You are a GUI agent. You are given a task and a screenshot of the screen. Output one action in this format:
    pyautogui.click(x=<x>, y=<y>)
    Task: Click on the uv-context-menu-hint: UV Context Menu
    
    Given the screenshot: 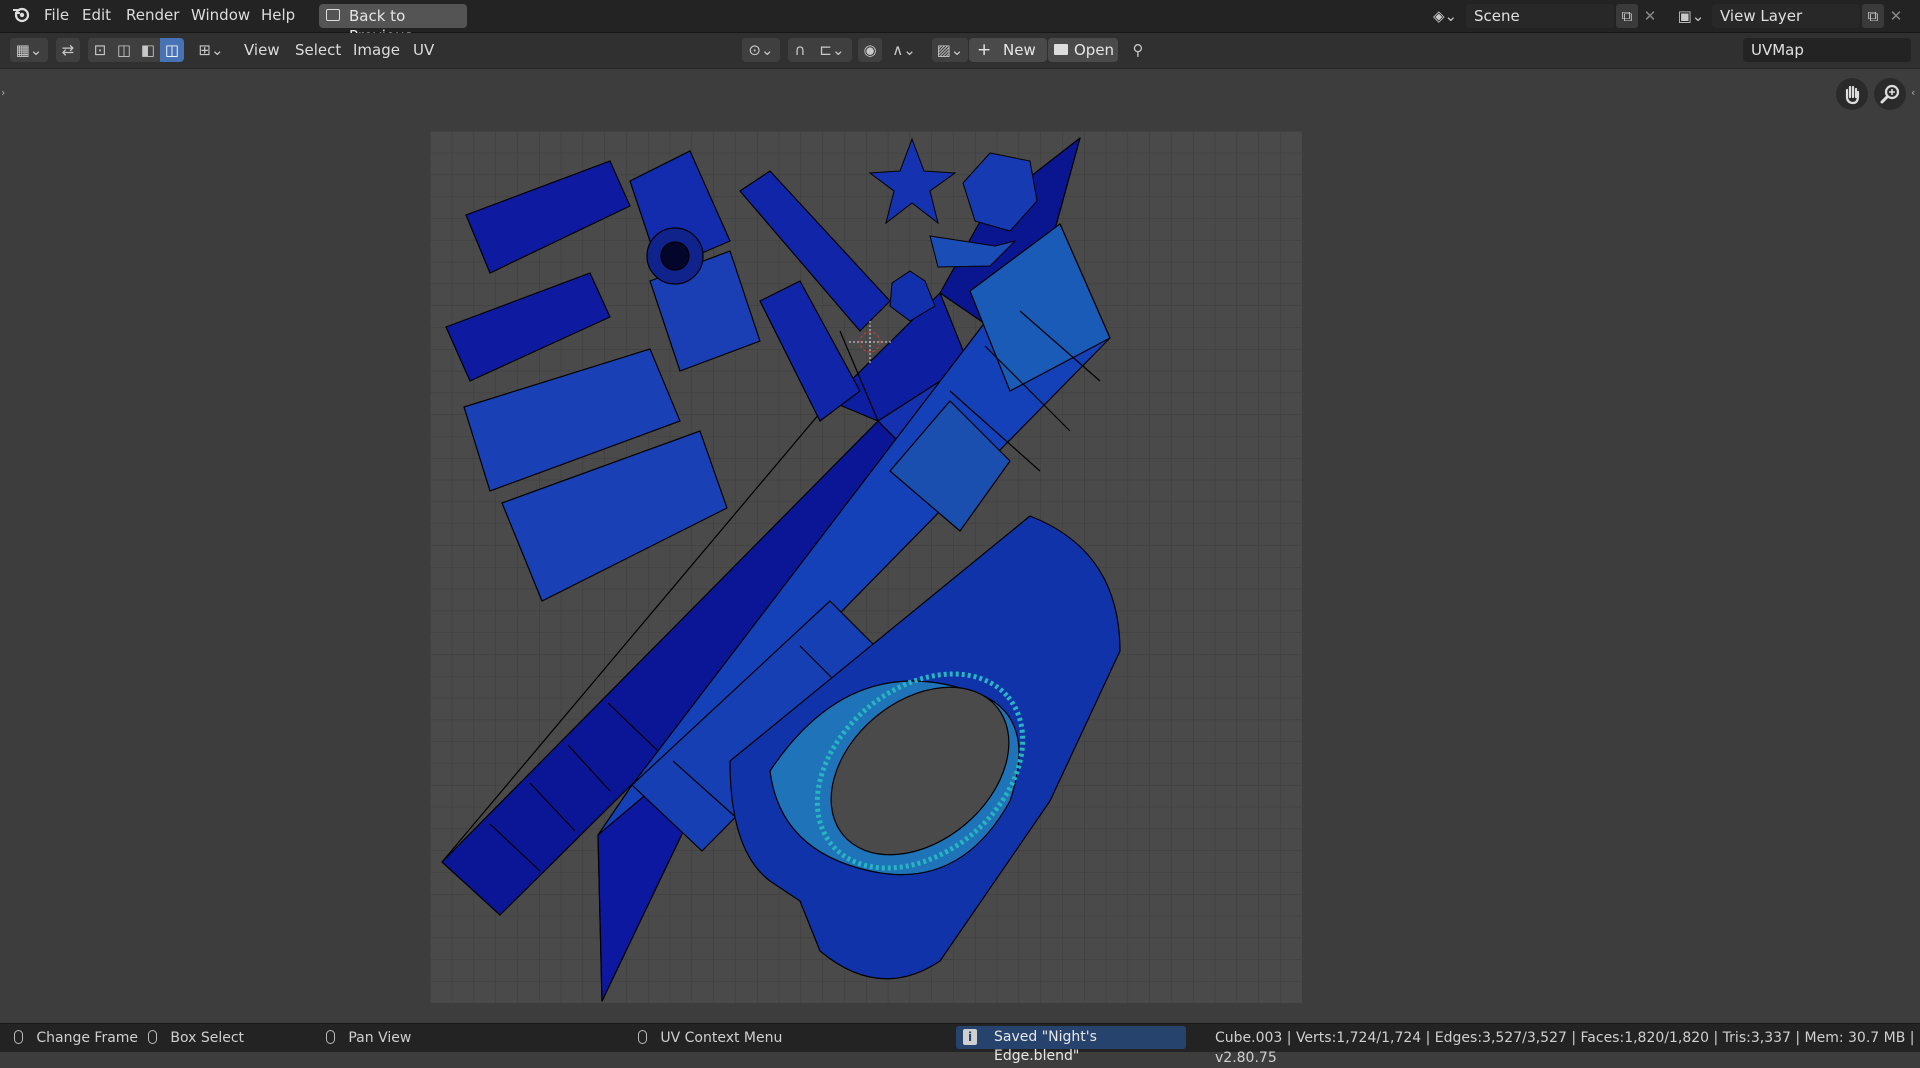 What is the action you would take?
    pyautogui.click(x=710, y=1038)
    